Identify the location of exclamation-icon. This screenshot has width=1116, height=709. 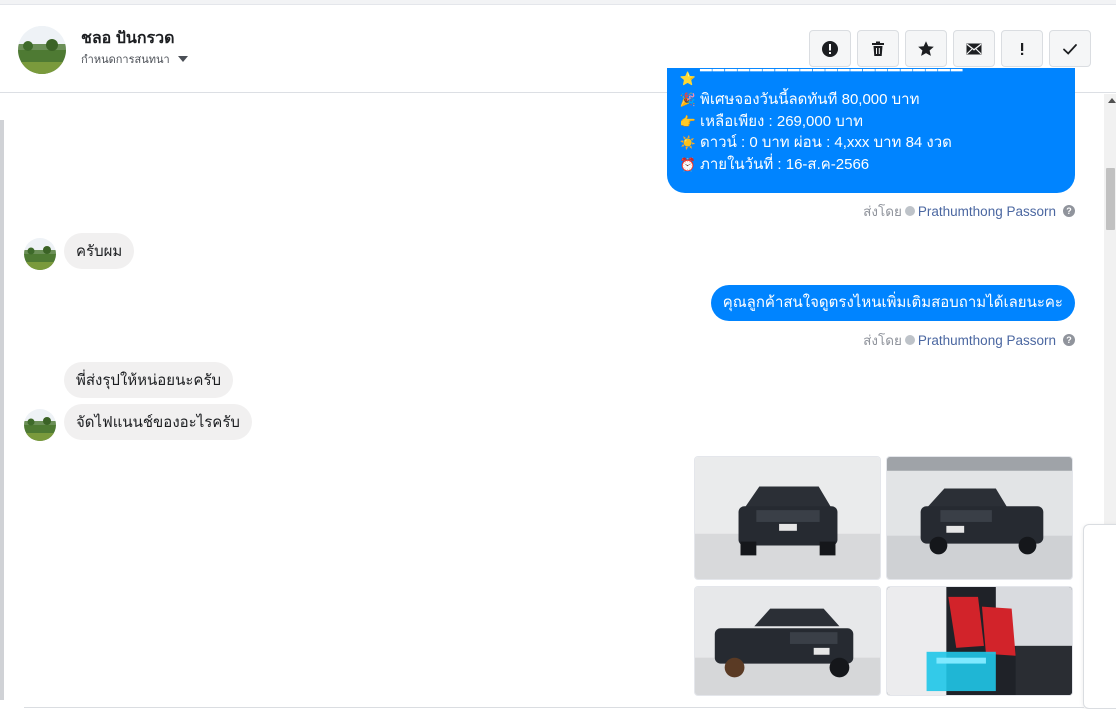
(1022, 48).